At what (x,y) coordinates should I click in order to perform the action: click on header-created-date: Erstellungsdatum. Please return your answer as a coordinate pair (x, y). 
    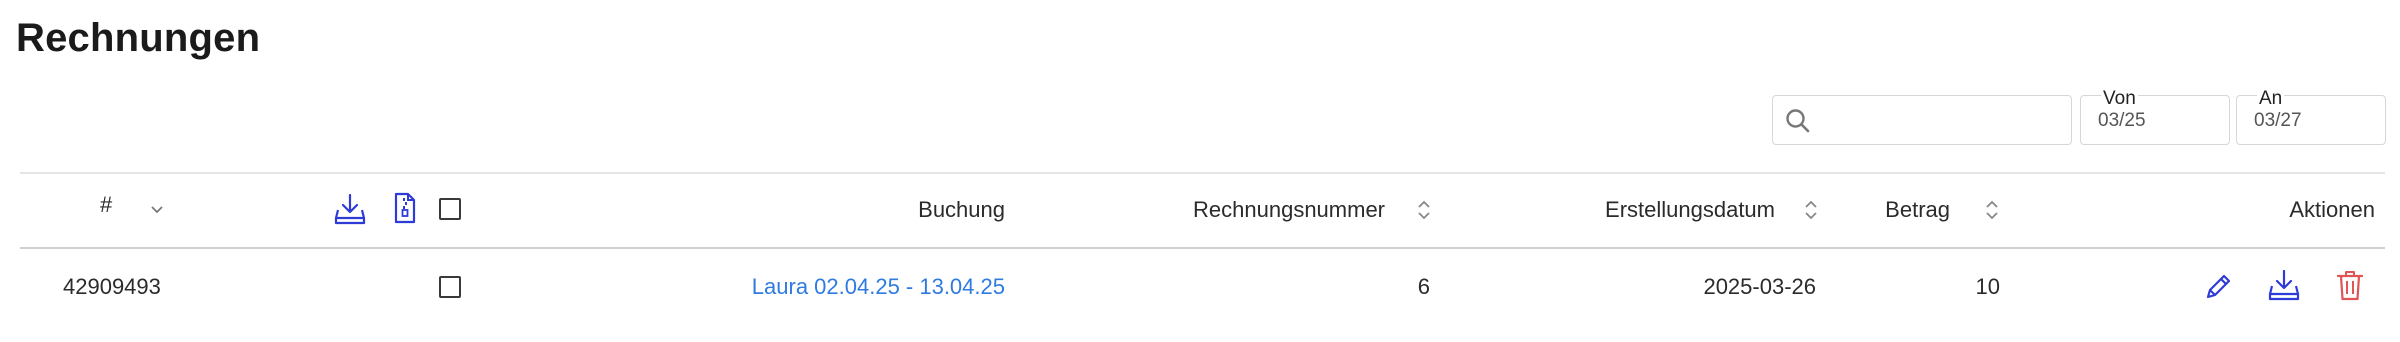
    Looking at the image, I should click on (1627, 210).